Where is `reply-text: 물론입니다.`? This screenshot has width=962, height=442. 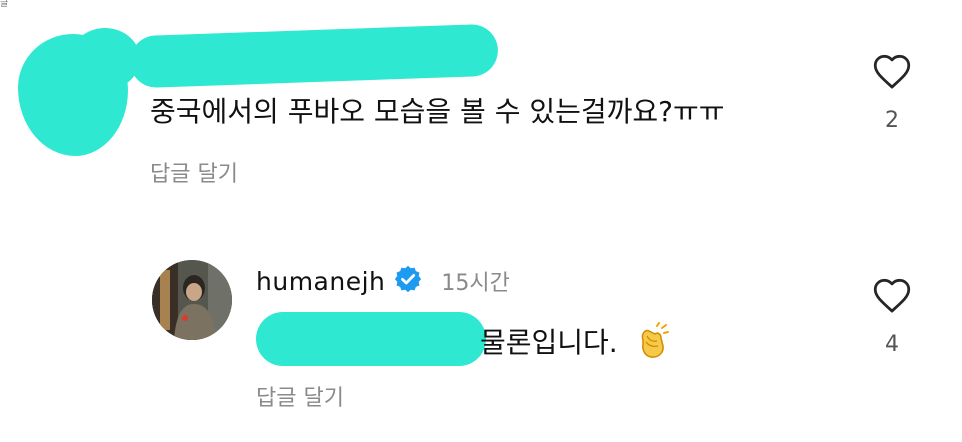 reply-text: 물론입니다. is located at coordinates (576, 344).